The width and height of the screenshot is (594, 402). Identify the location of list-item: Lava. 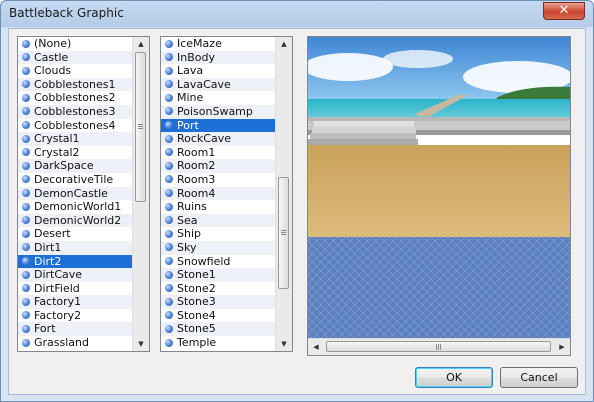
(218, 71).